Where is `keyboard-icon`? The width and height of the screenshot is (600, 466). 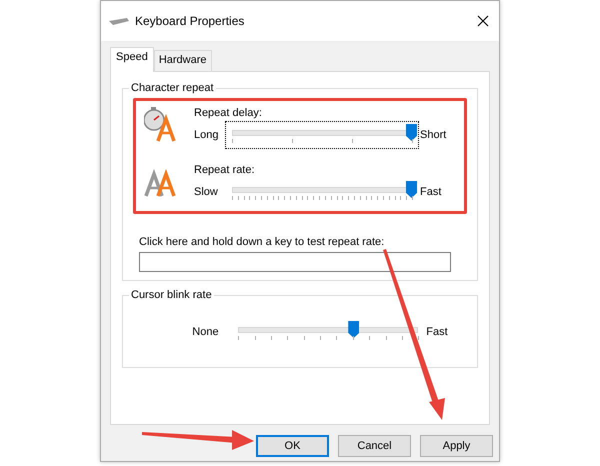
keyboard-icon is located at coordinates (119, 21).